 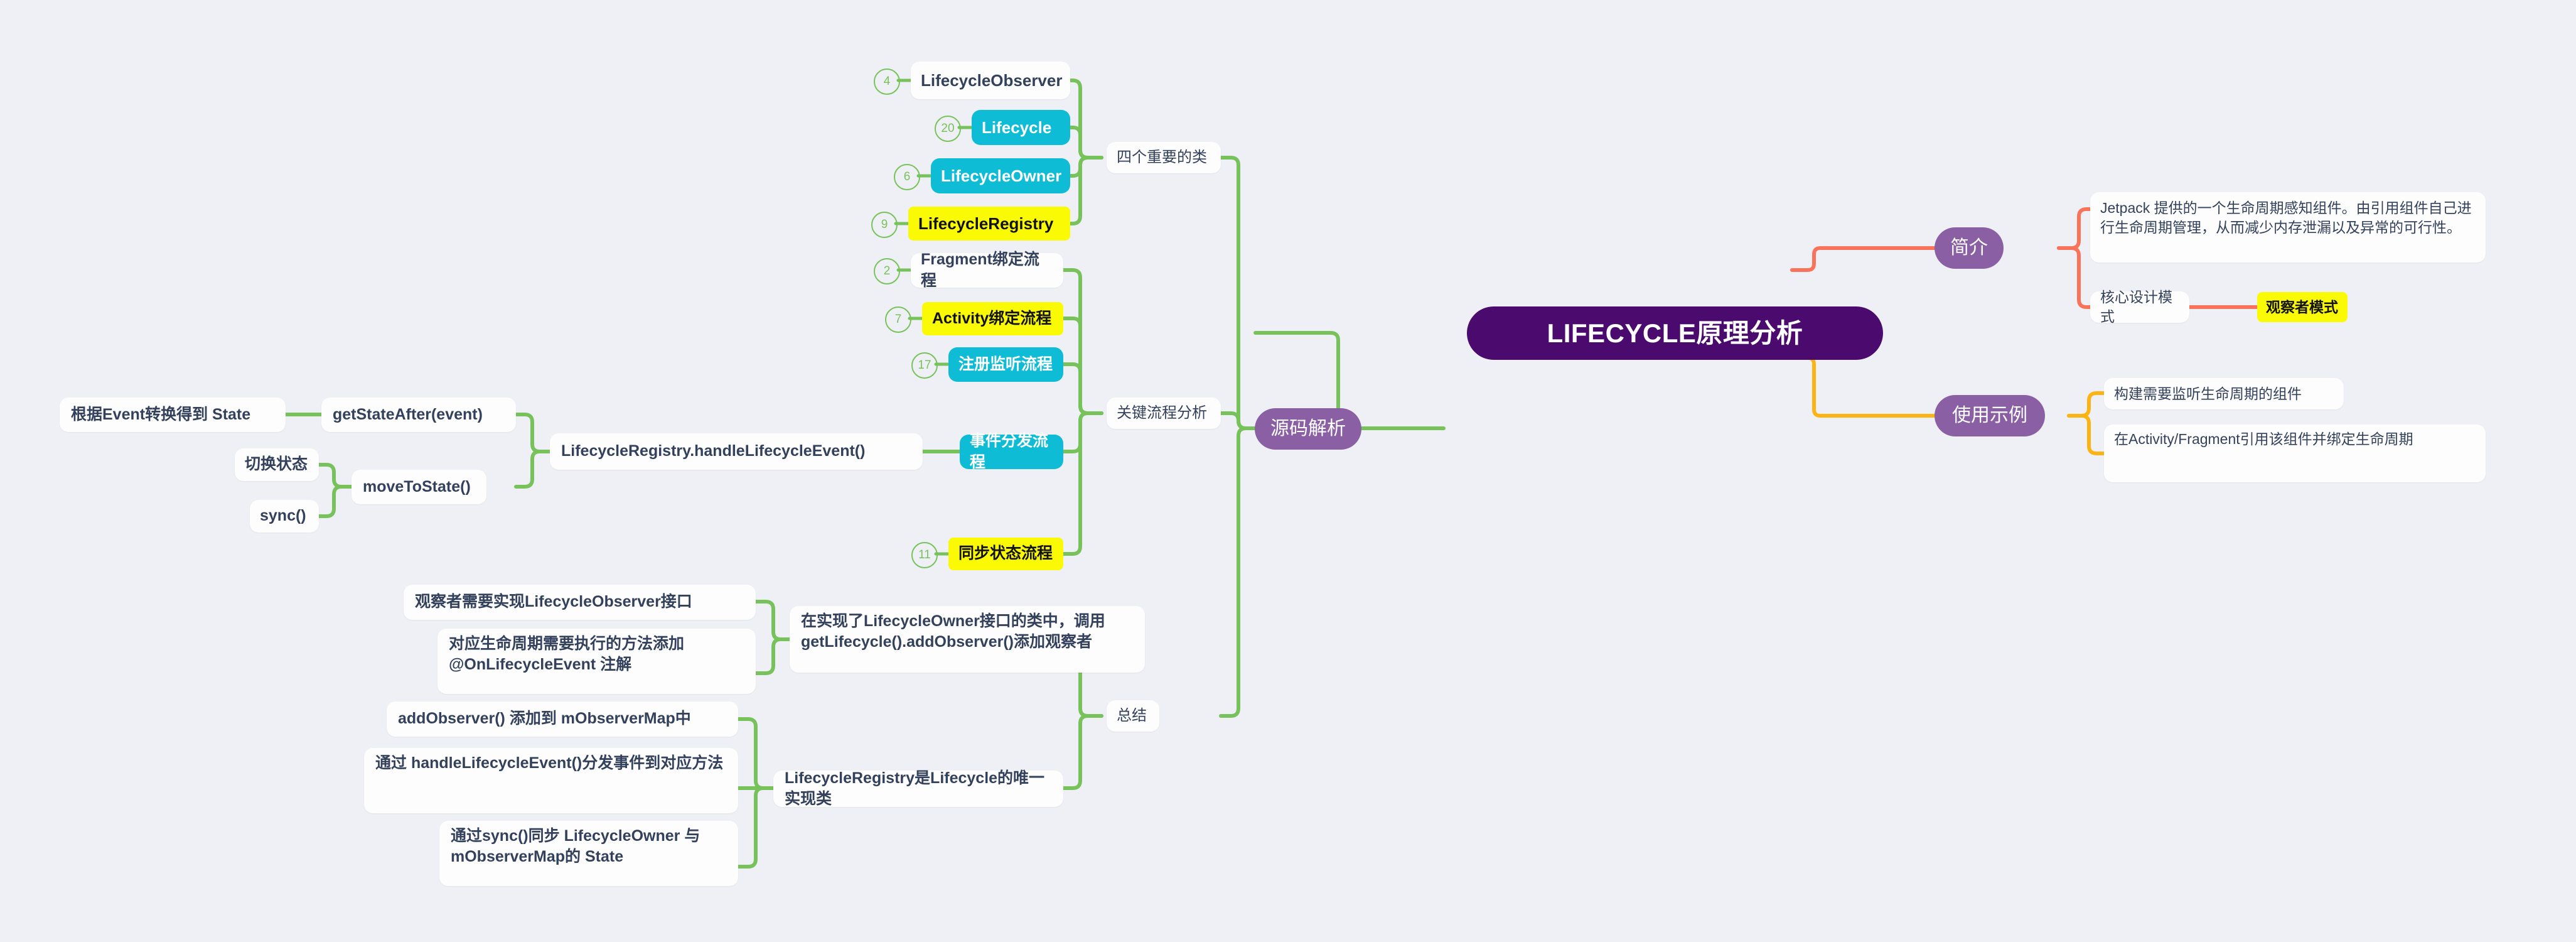 I want to click on flow-node-4-label: 同步状态流程, so click(x=1005, y=553).